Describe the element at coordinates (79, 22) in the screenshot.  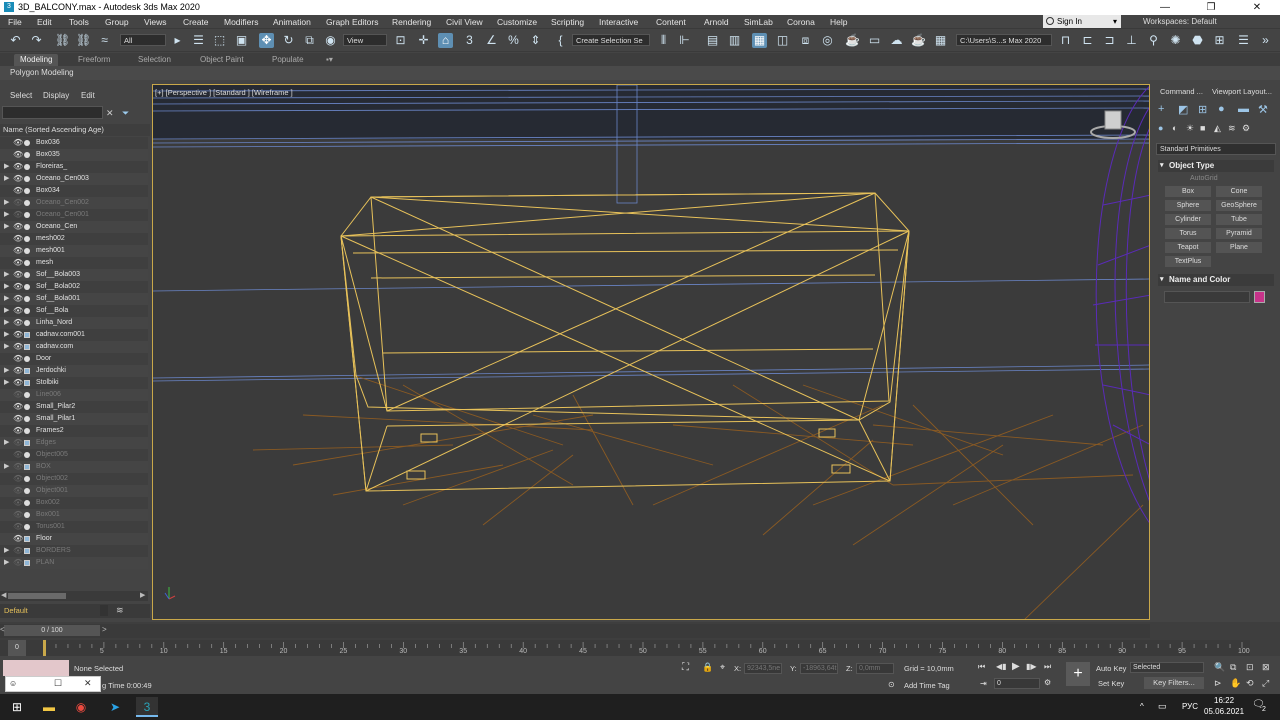
I see `menu-tools: Tools` at that location.